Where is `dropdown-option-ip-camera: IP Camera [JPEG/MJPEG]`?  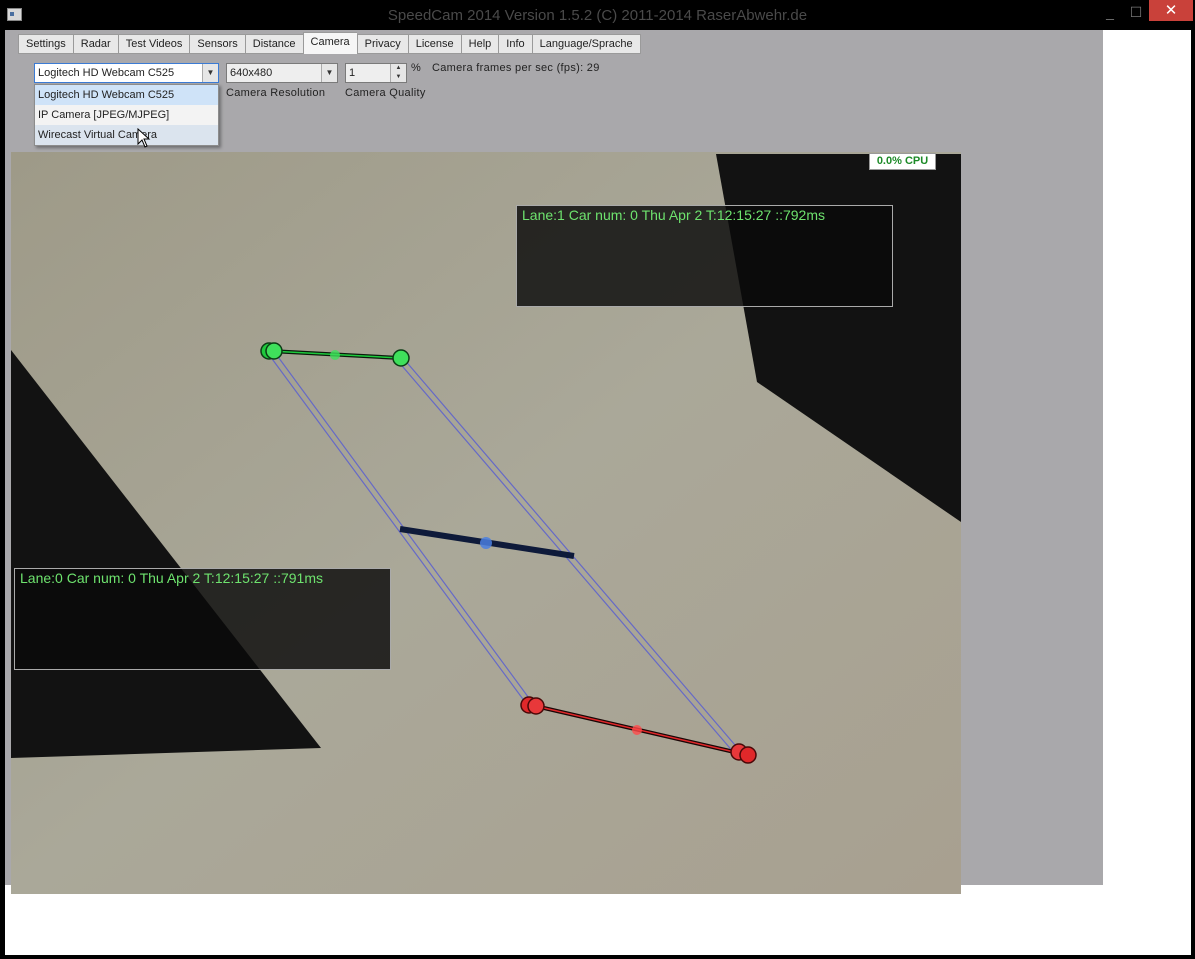
dropdown-option-ip-camera: IP Camera [JPEG/MJPEG] is located at coordinates (126, 115).